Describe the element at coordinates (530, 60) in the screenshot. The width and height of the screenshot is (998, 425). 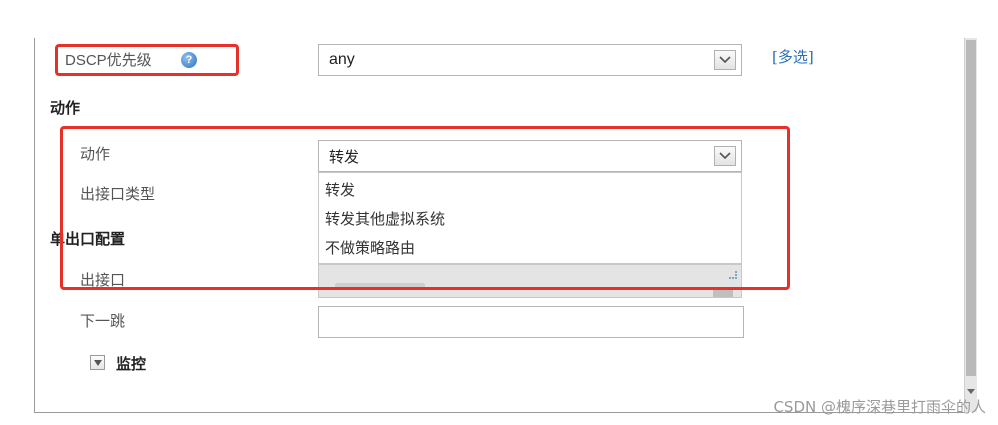
I see `dscp-select: any` at that location.